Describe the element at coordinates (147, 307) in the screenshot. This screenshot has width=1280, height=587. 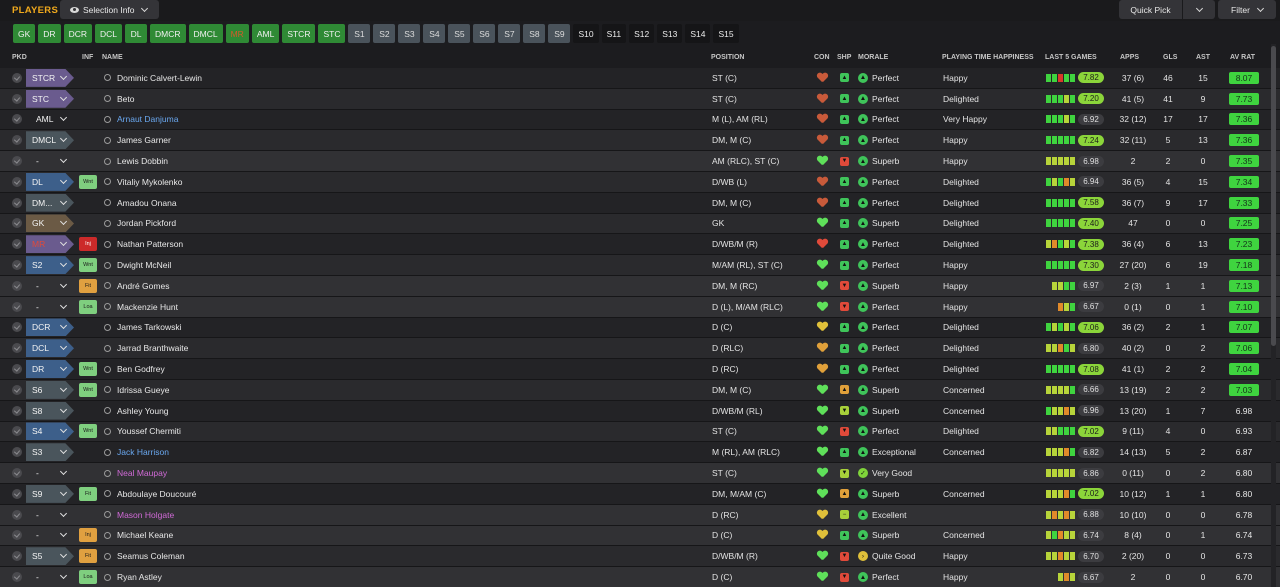
I see `player-name-text: Mackenzie Hunt` at that location.